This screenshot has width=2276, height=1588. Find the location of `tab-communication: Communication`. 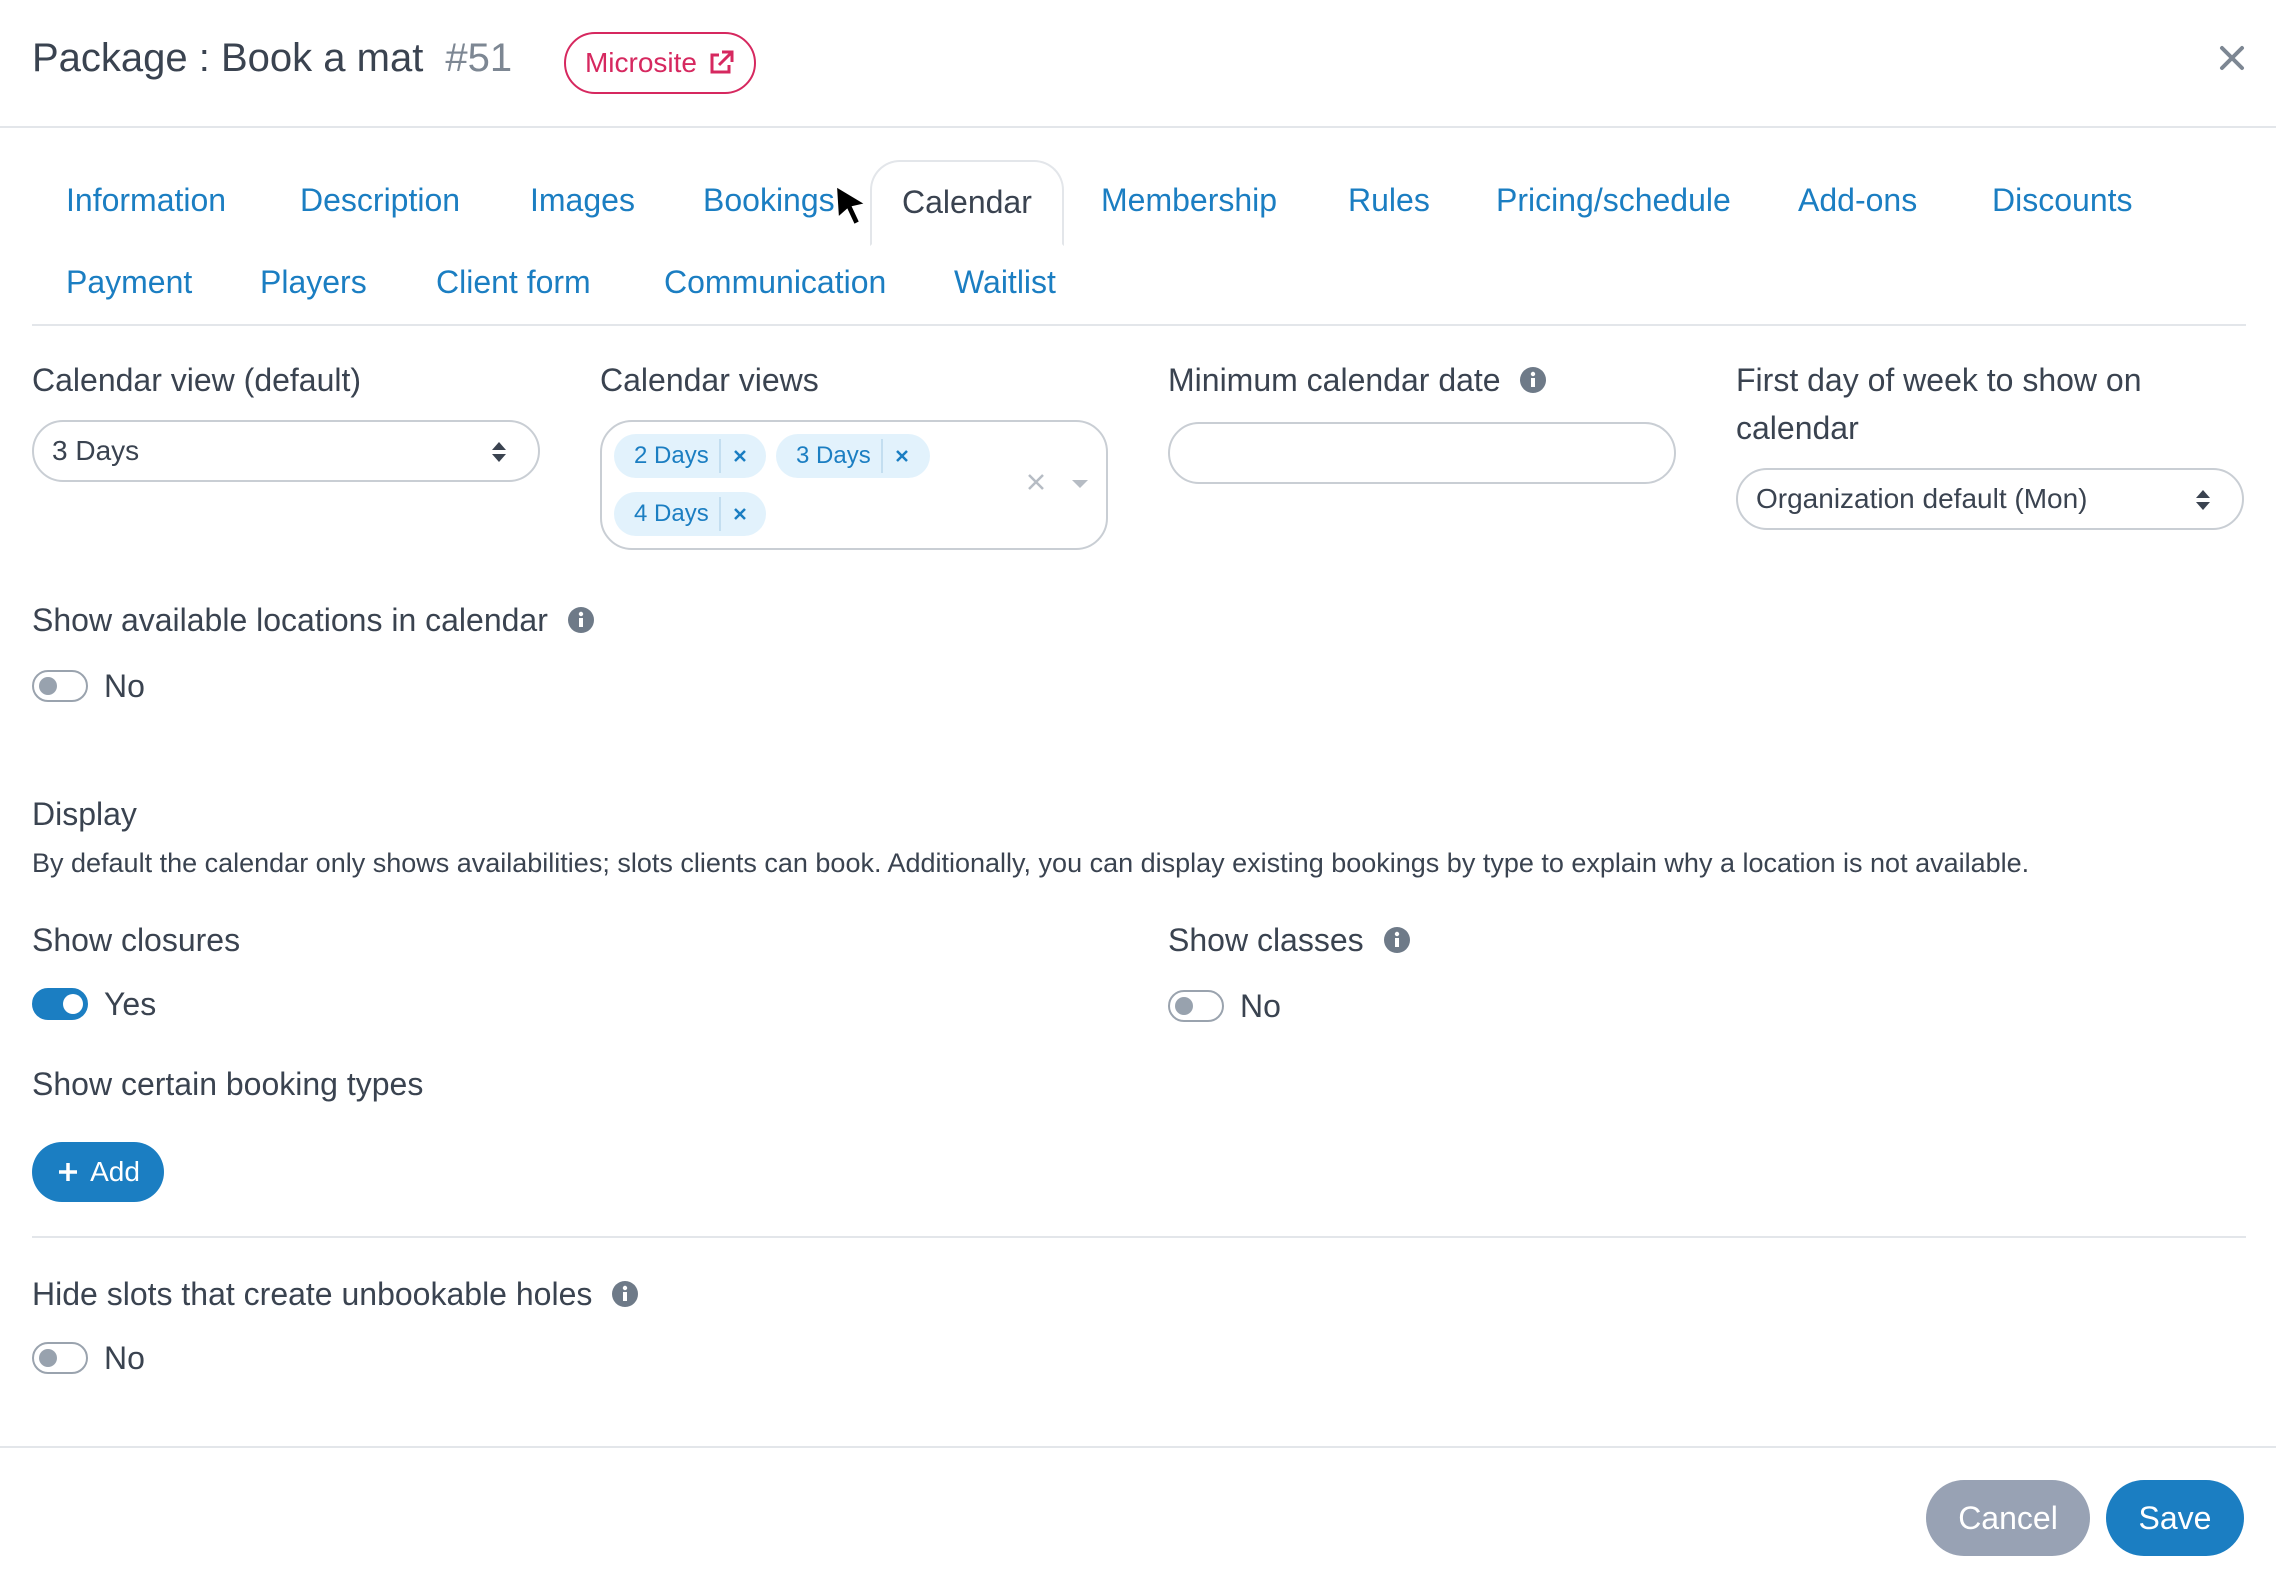

tab-communication: Communication is located at coordinates (775, 282).